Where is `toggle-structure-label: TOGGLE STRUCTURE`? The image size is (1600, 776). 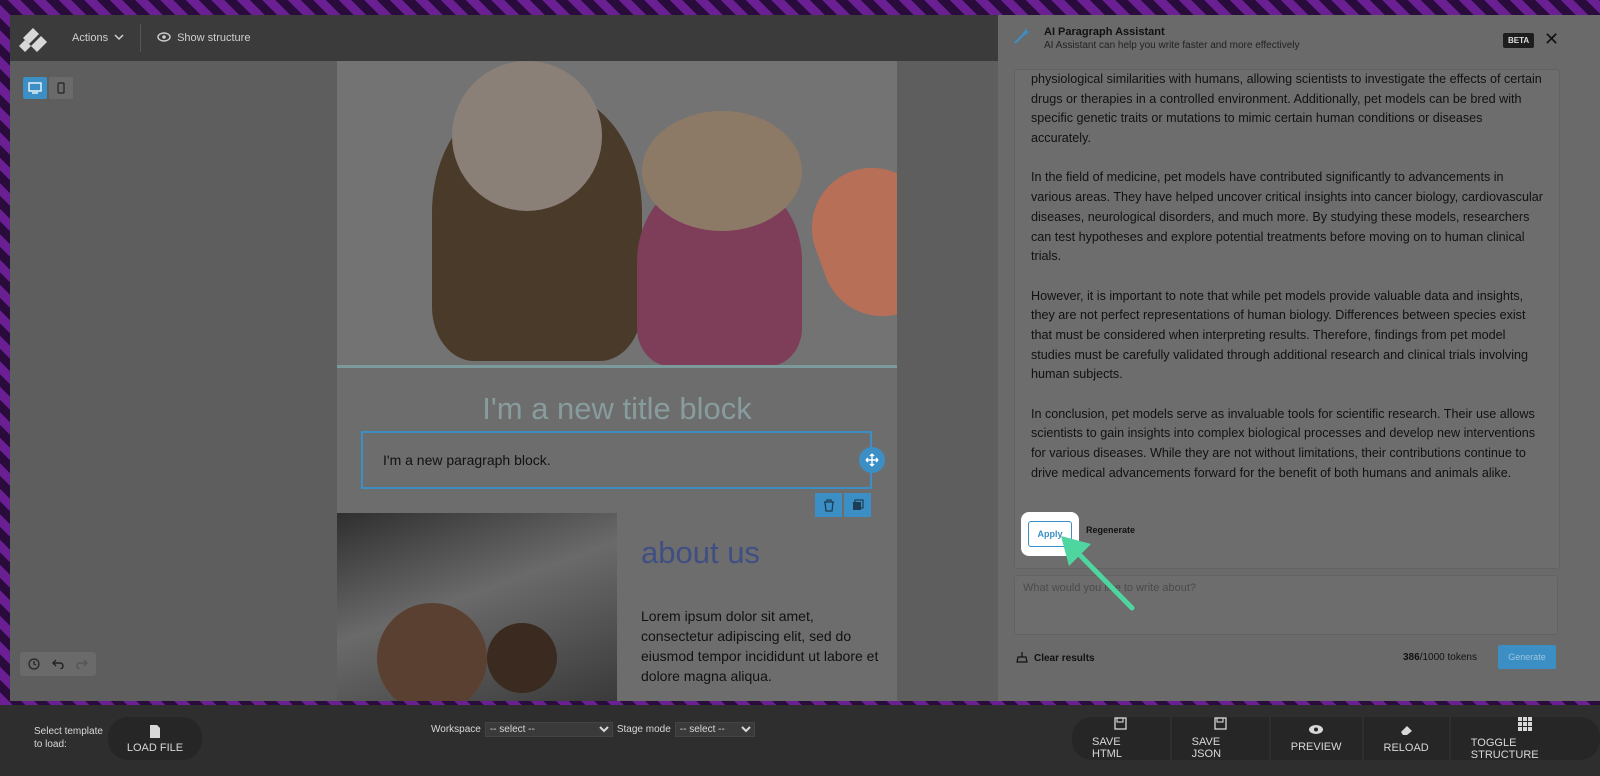 toggle-structure-label: TOGGLE STRUCTURE is located at coordinates (1504, 748).